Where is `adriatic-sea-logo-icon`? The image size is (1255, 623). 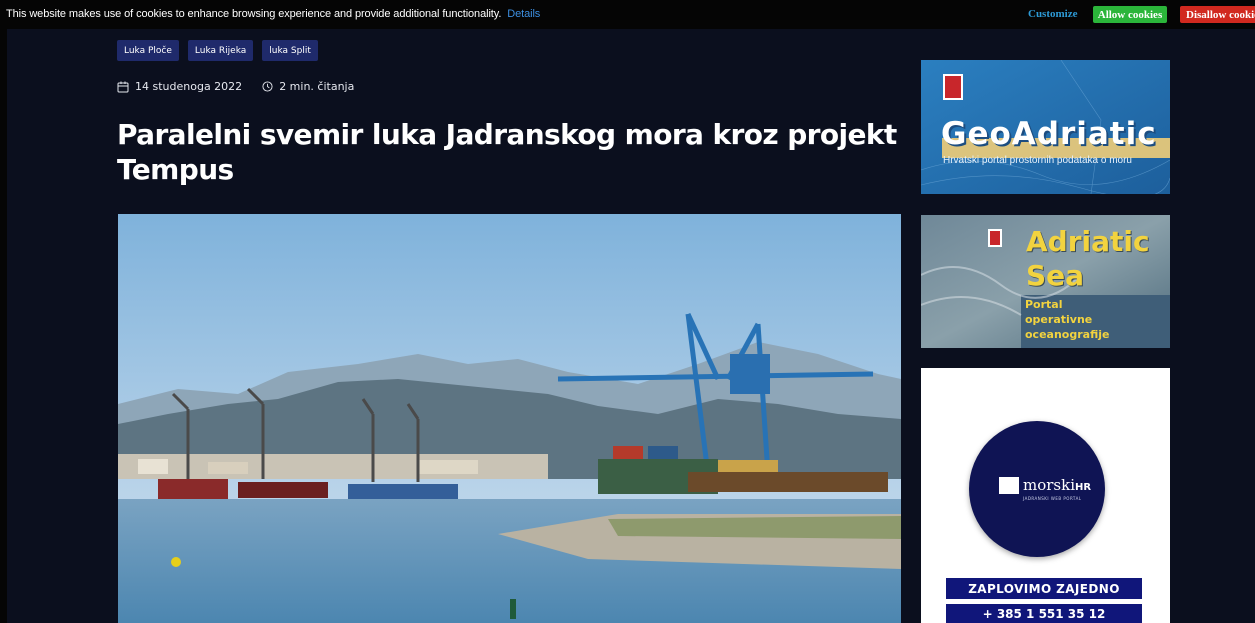 adriatic-sea-logo-icon is located at coordinates (995, 238).